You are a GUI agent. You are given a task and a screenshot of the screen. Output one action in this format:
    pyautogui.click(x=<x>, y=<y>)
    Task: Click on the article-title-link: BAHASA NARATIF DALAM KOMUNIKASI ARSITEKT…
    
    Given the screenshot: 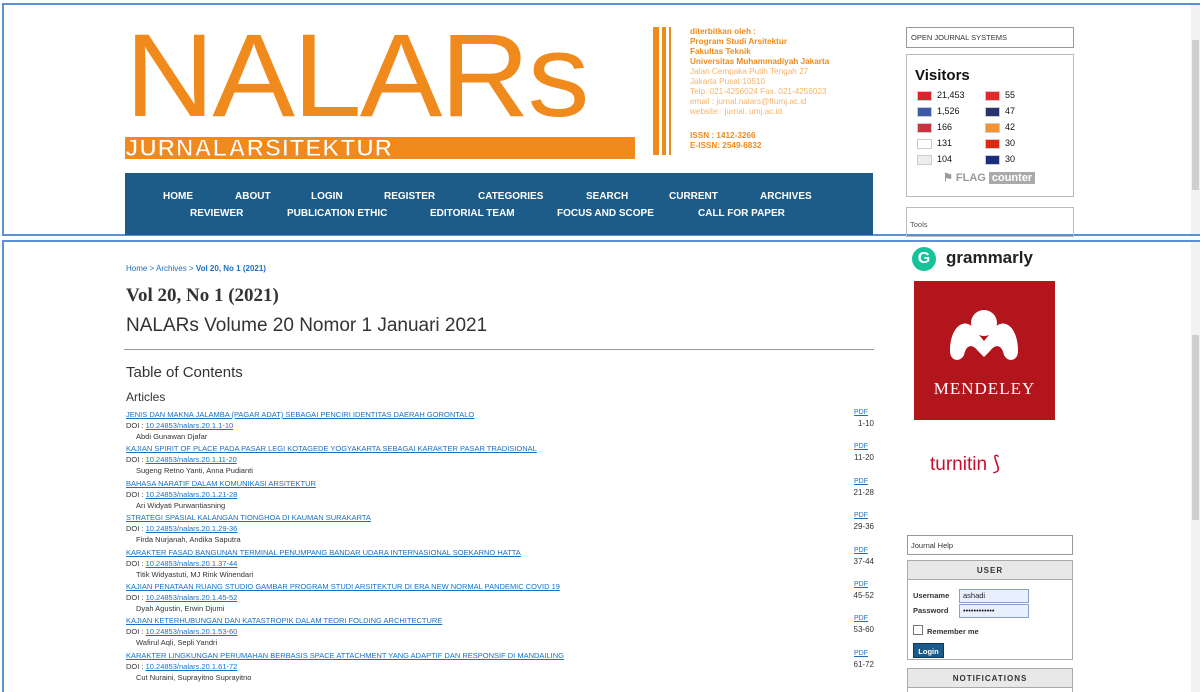 What is the action you would take?
    pyautogui.click(x=221, y=483)
    